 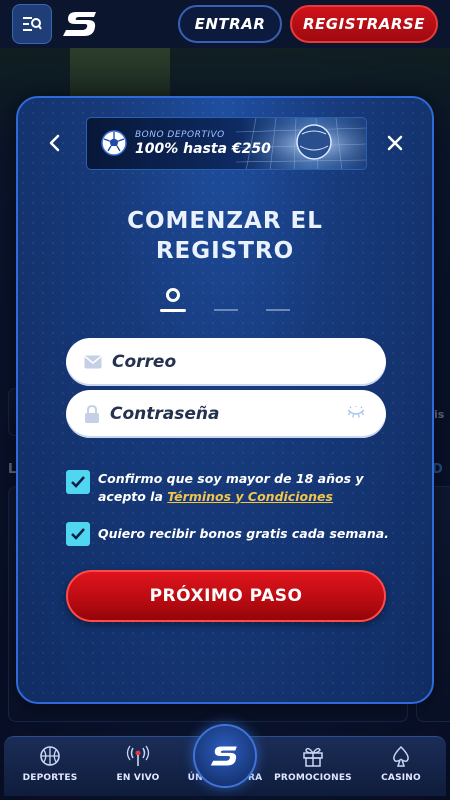 What do you see at coordinates (50, 756) in the screenshot?
I see `basketball-icon` at bounding box center [50, 756].